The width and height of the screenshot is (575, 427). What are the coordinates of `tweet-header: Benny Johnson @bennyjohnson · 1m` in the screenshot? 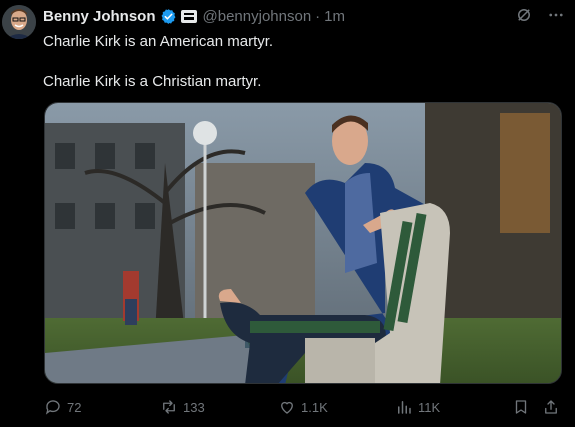 It's located at (299, 16).